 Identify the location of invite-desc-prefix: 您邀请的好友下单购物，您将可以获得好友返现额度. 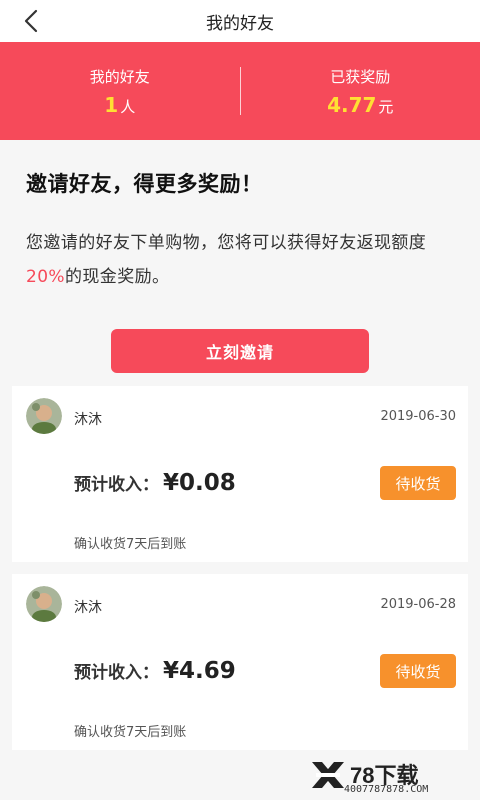
(226, 243).